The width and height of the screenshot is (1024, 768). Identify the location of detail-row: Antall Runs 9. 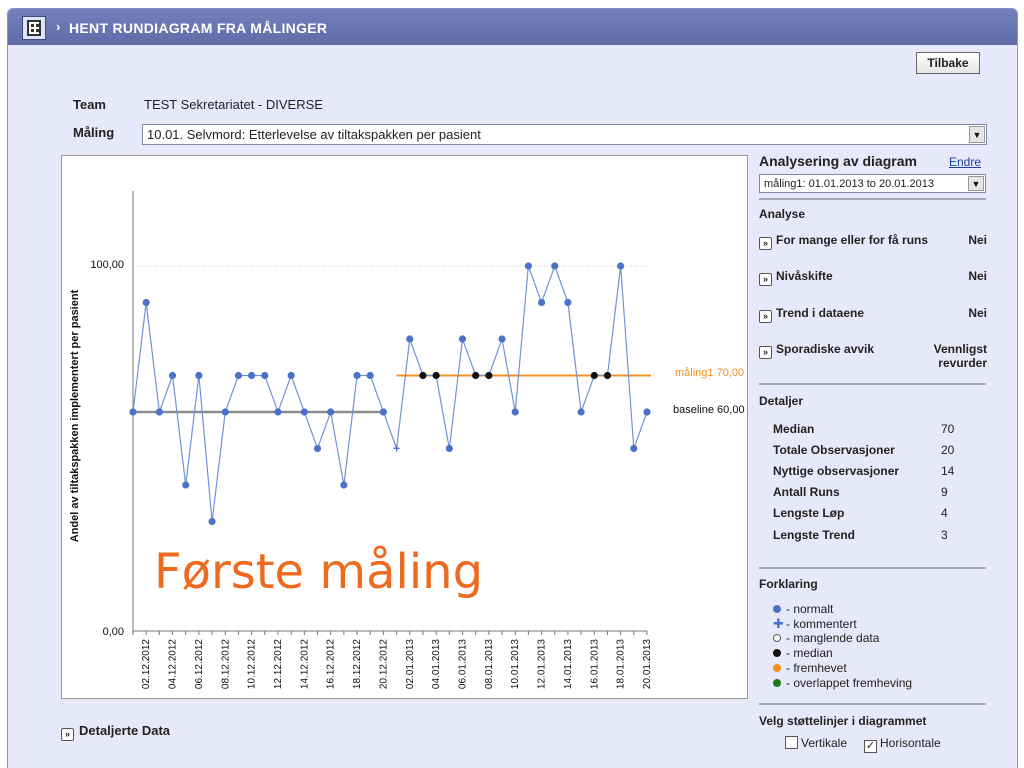
(873, 492).